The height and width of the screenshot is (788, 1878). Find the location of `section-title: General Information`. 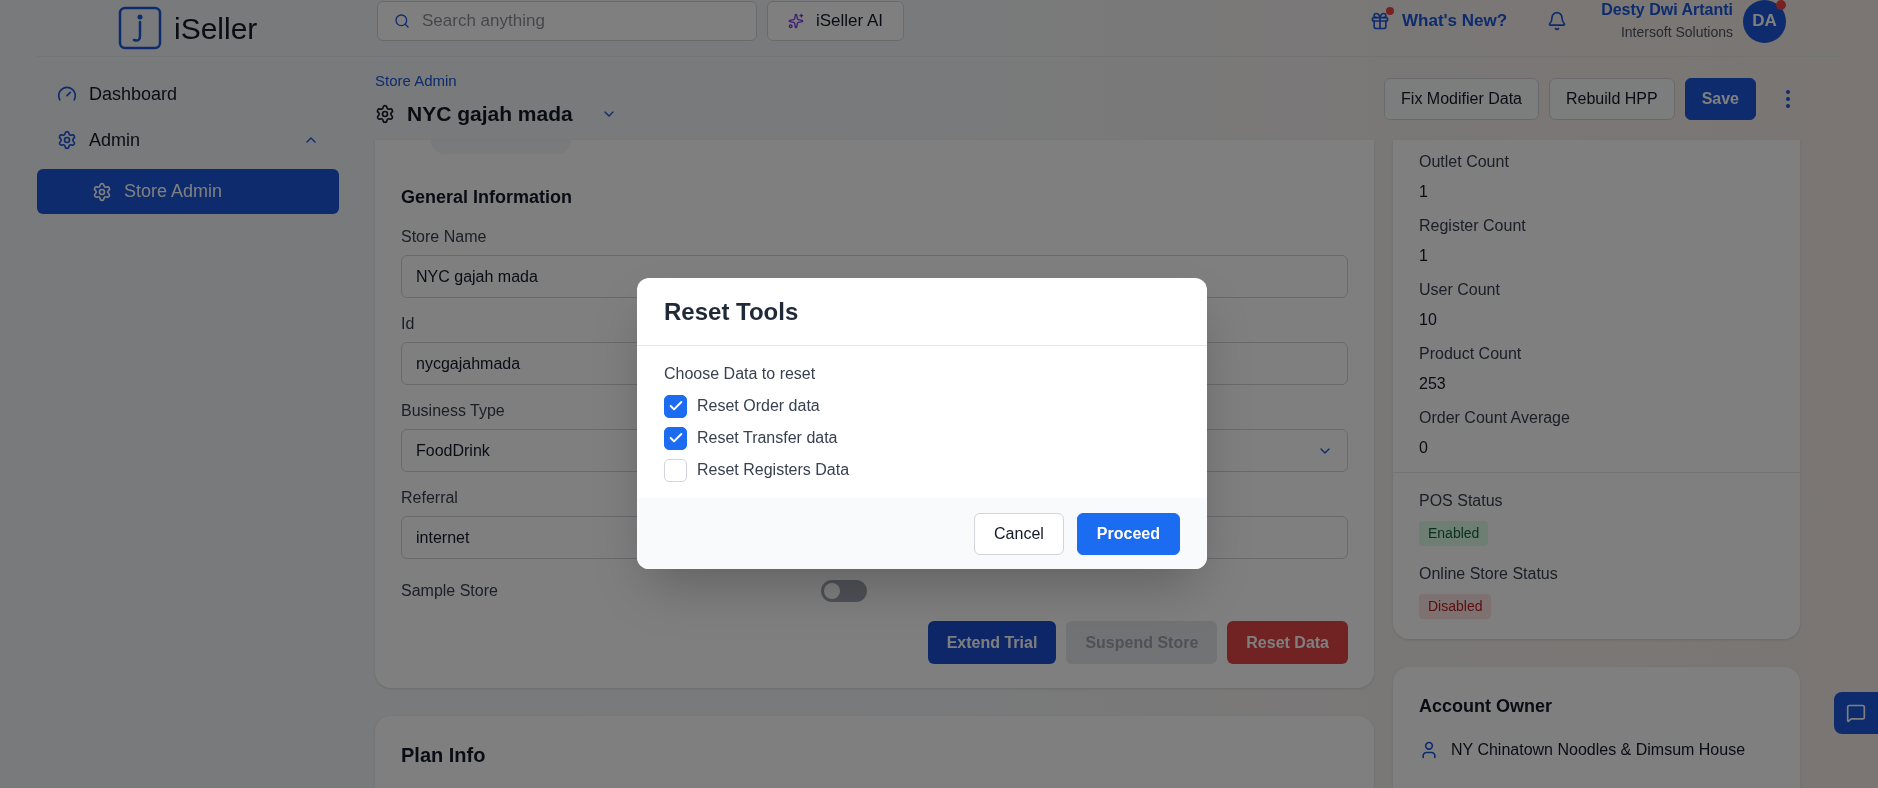

section-title: General Information is located at coordinates (487, 197).